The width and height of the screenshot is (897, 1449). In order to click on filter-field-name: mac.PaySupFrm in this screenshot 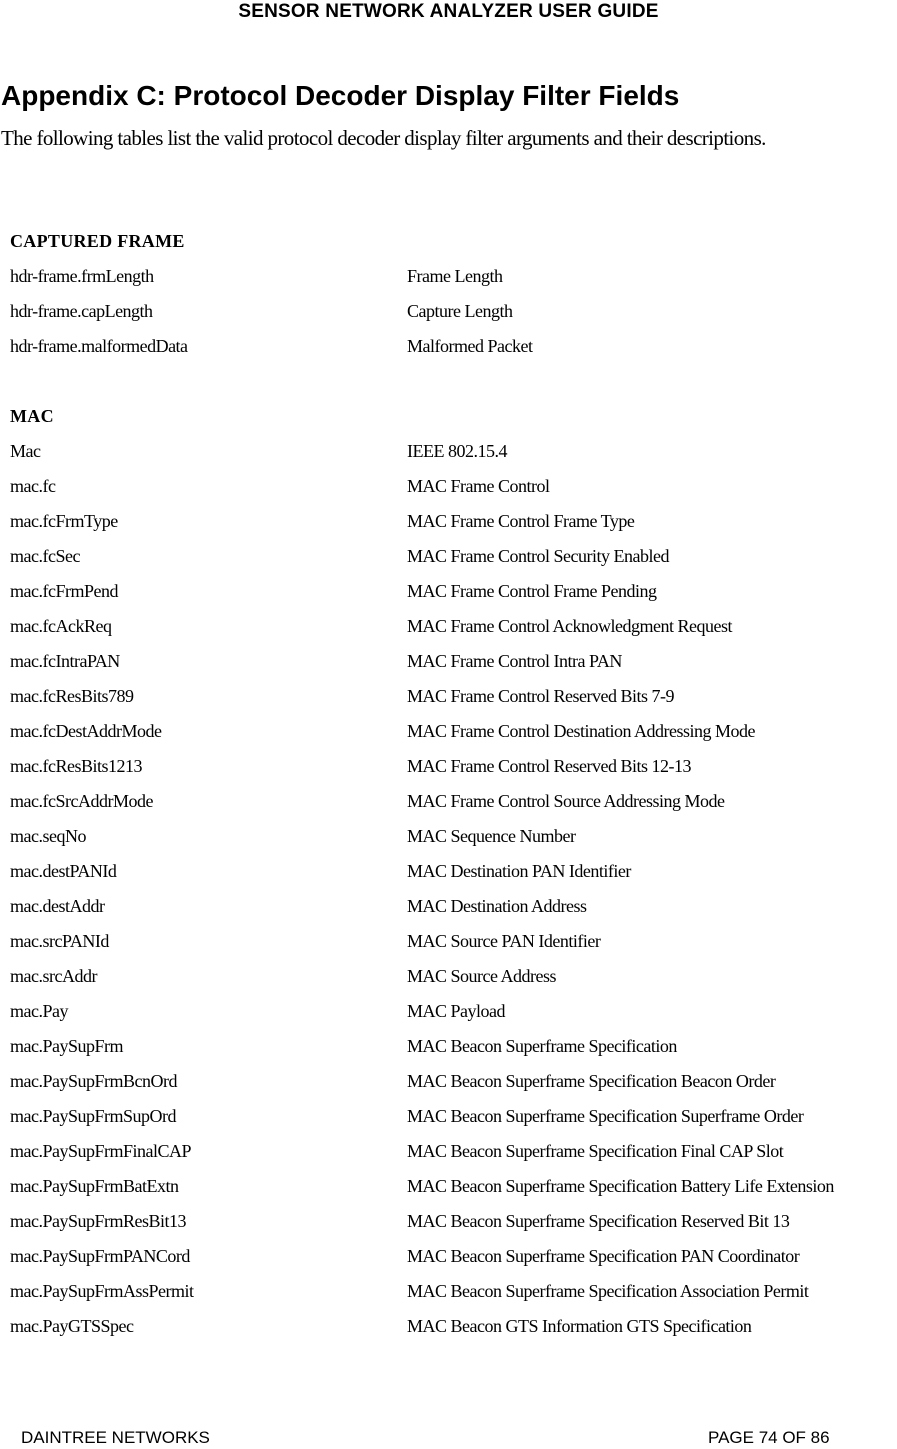, I will do `click(67, 1046)`.